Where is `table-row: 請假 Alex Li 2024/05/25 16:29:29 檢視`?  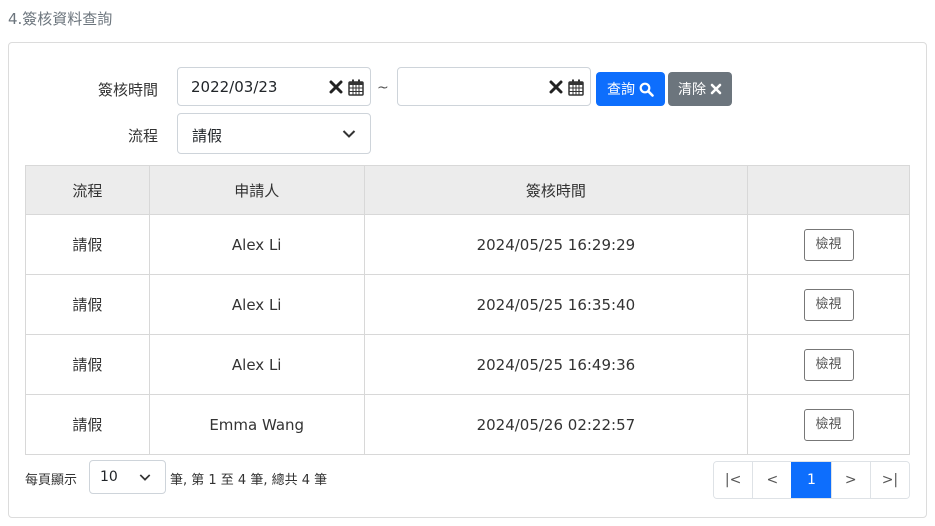
table-row: 請假 Alex Li 2024/05/25 16:29:29 檢視 is located at coordinates (467, 244).